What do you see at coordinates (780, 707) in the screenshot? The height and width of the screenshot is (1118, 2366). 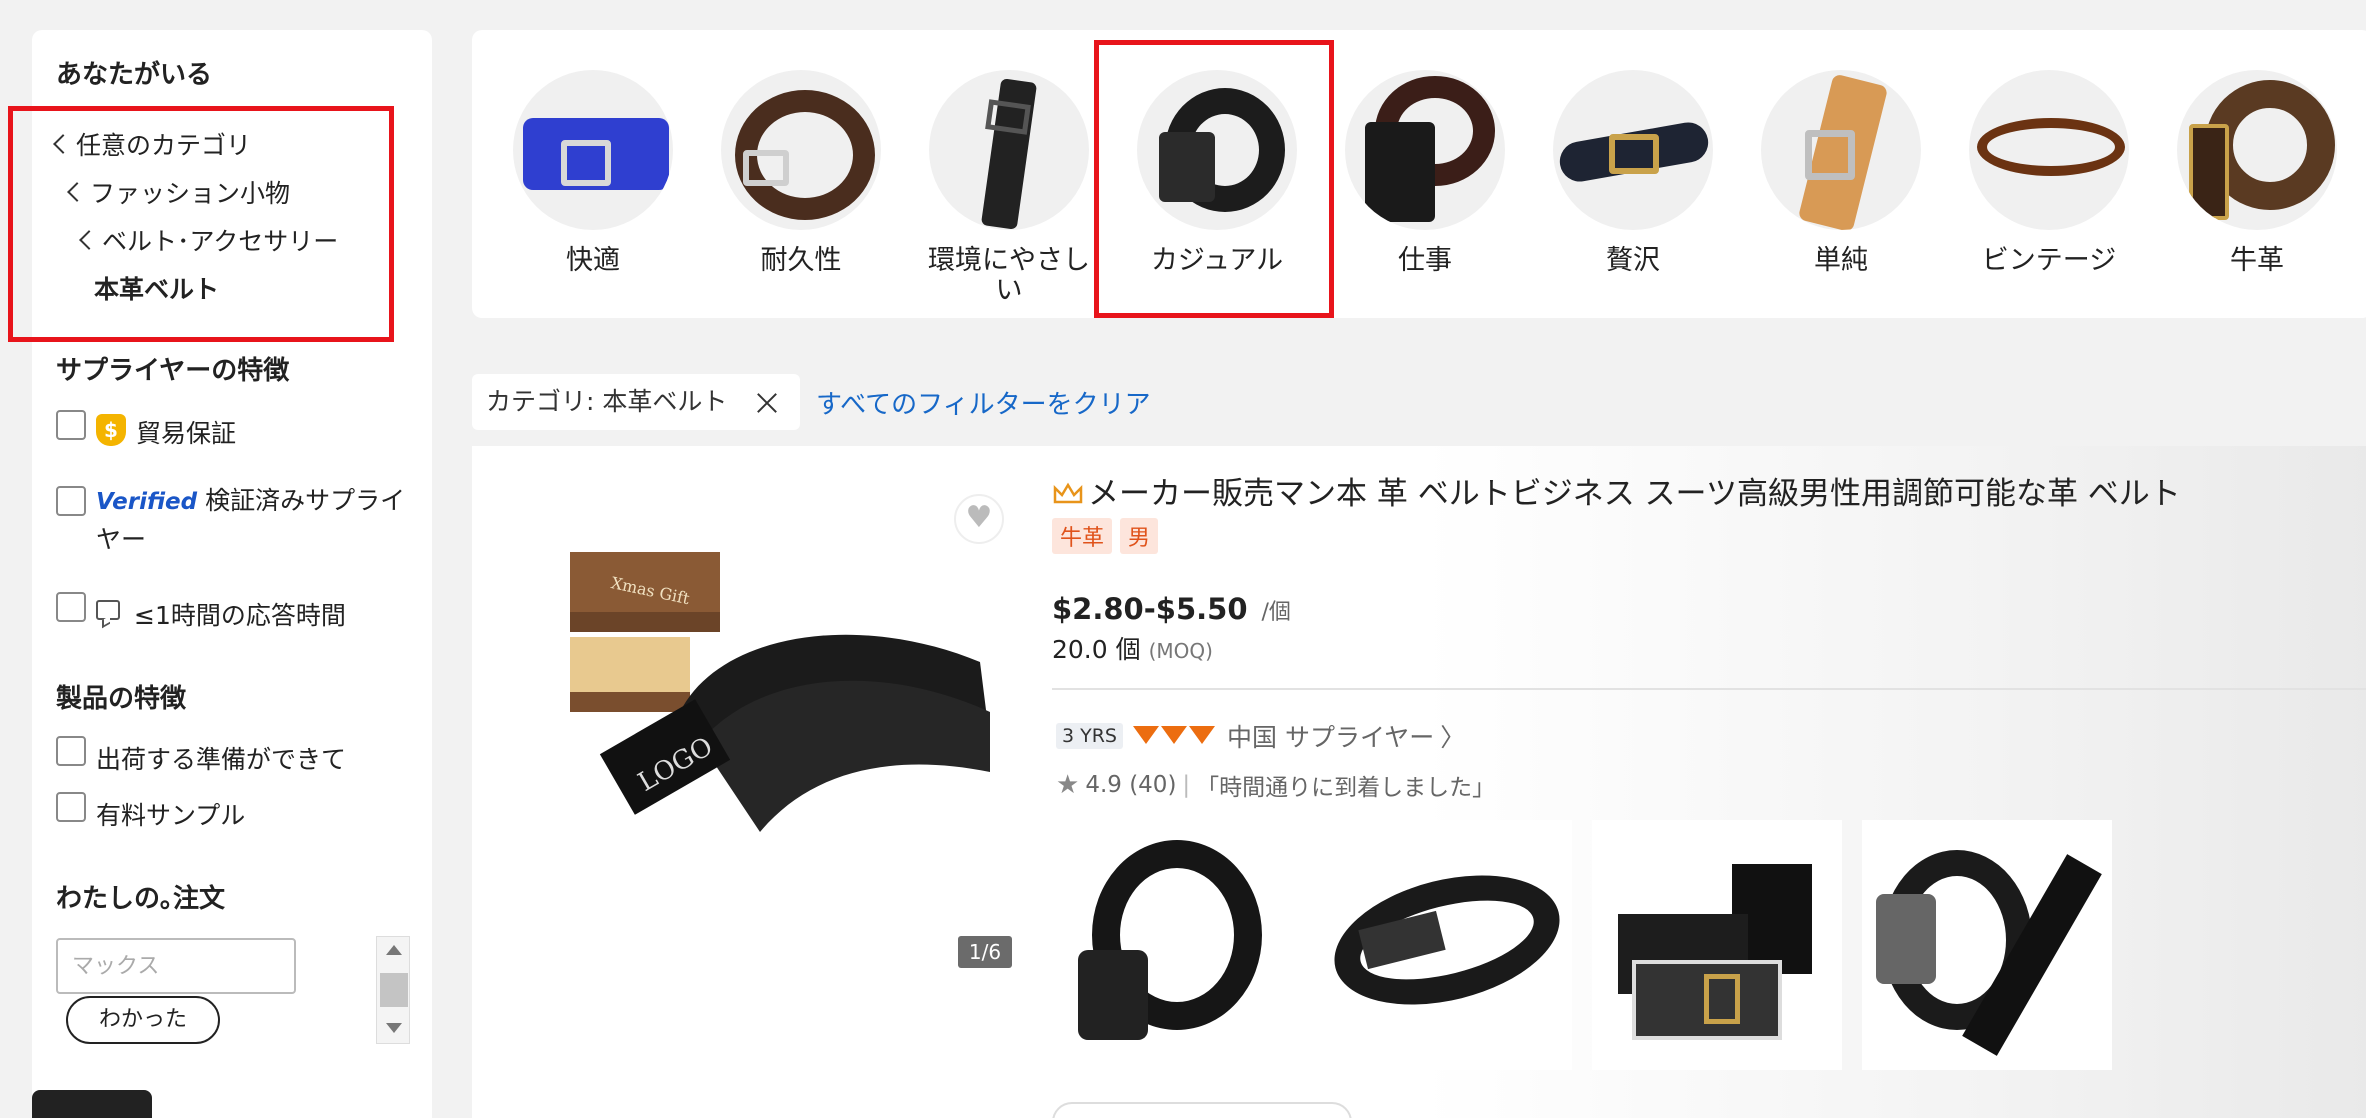 I see `product-main-image: Xmas Gift LOGO` at bounding box center [780, 707].